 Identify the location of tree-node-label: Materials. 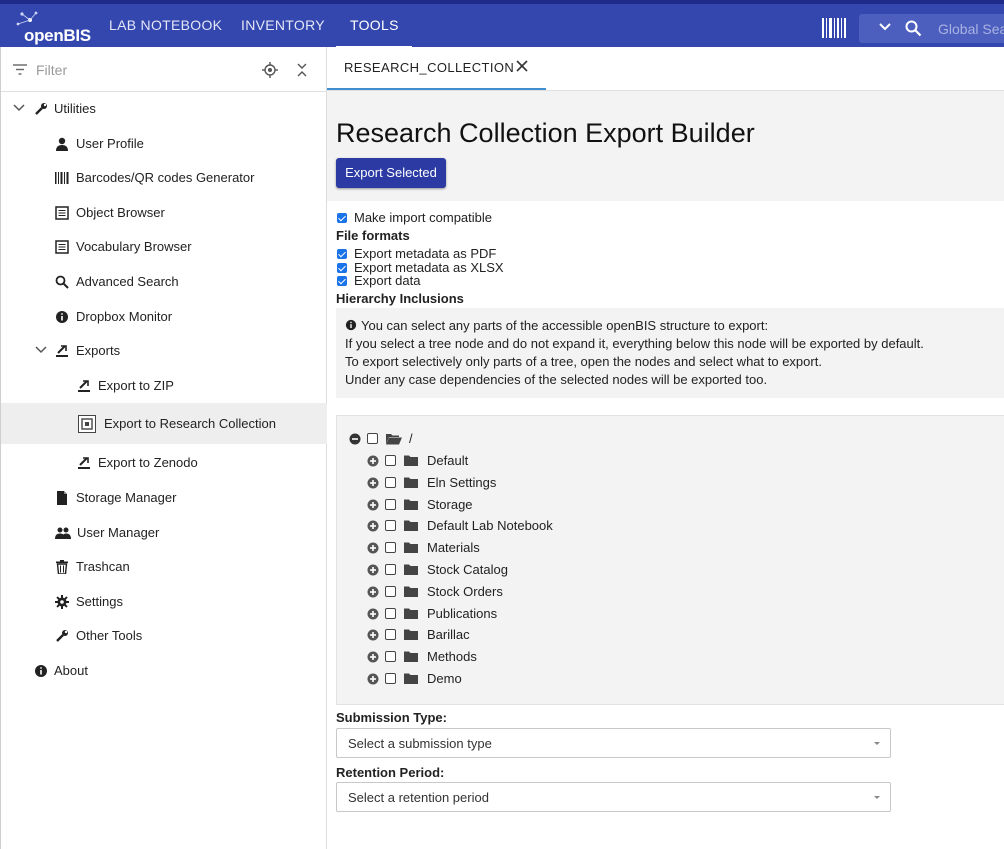
(453, 548).